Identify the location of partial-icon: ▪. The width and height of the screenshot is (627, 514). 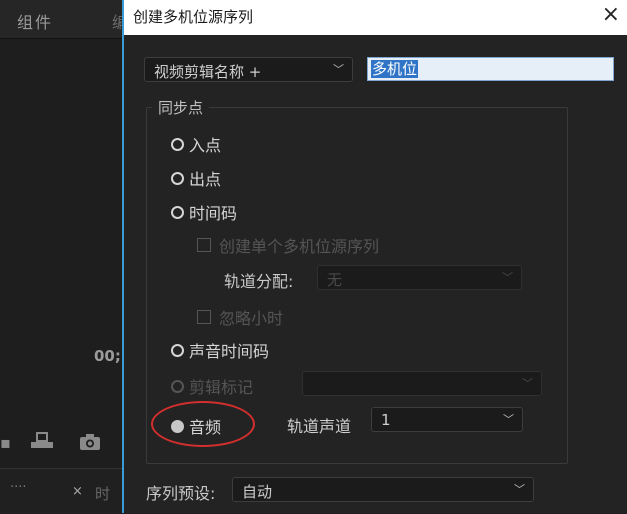
(5, 442).